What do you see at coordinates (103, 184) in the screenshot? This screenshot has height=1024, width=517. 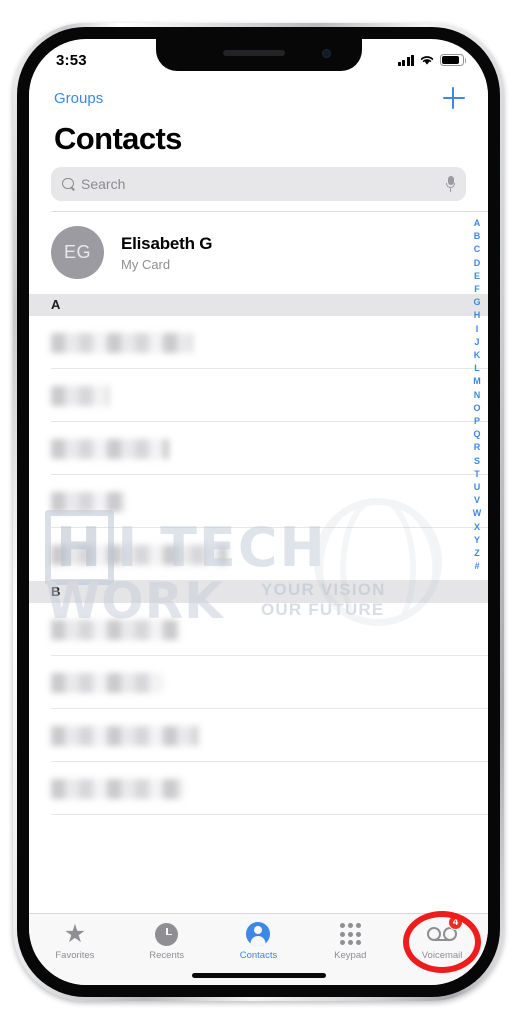 I see `search-placeholder: Search` at bounding box center [103, 184].